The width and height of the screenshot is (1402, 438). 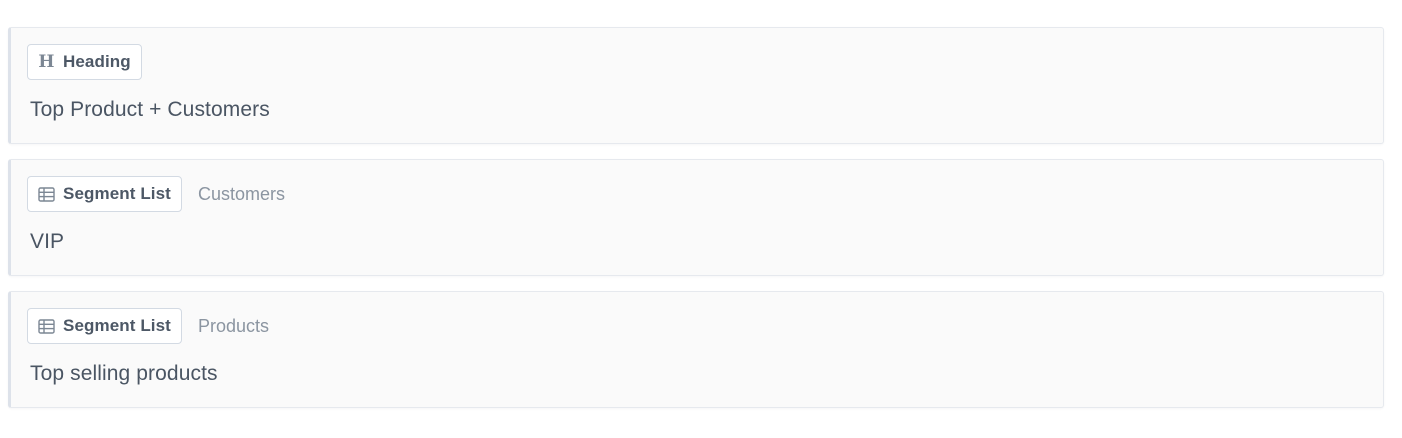 I want to click on block-title: Top Product + Customers, so click(x=150, y=109).